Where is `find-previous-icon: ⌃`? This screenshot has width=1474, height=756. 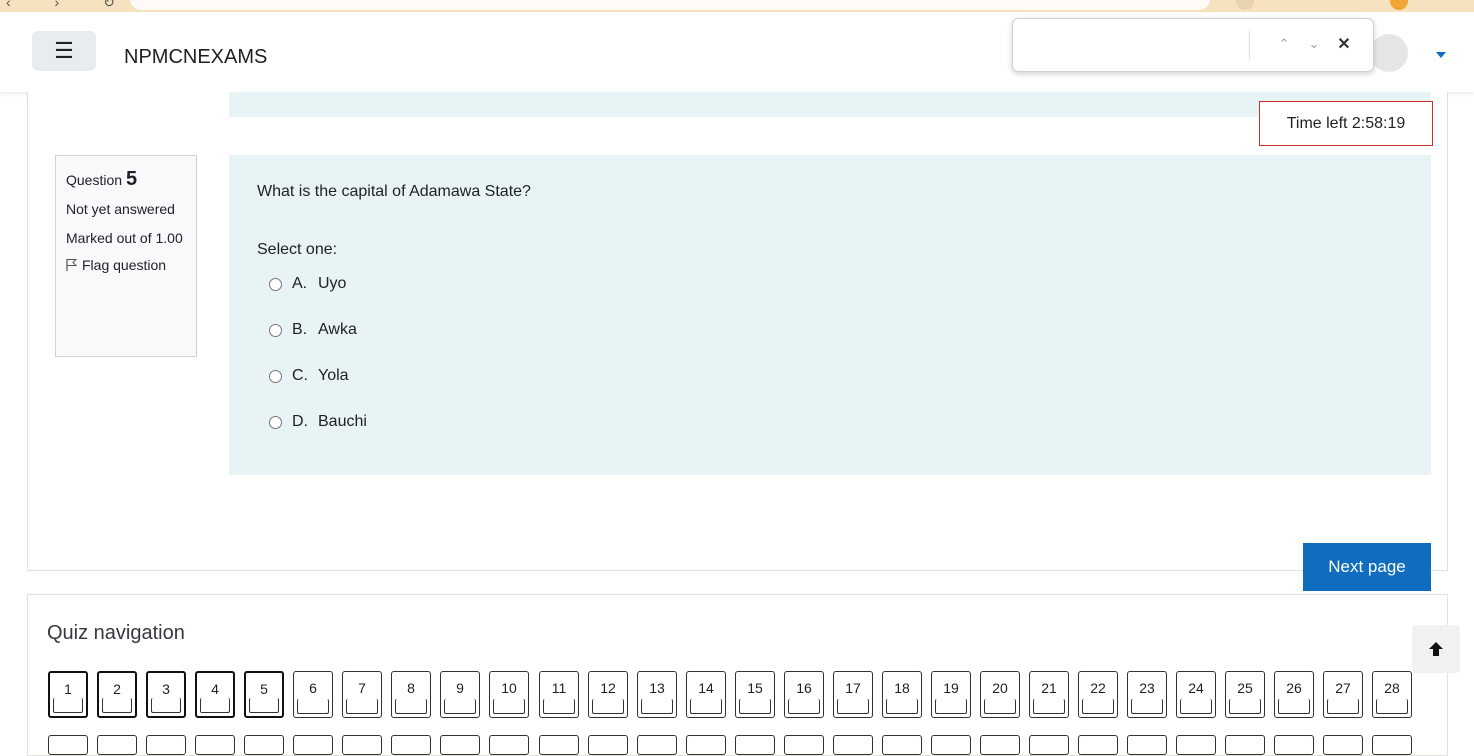 find-previous-icon: ⌃ is located at coordinates (1284, 44).